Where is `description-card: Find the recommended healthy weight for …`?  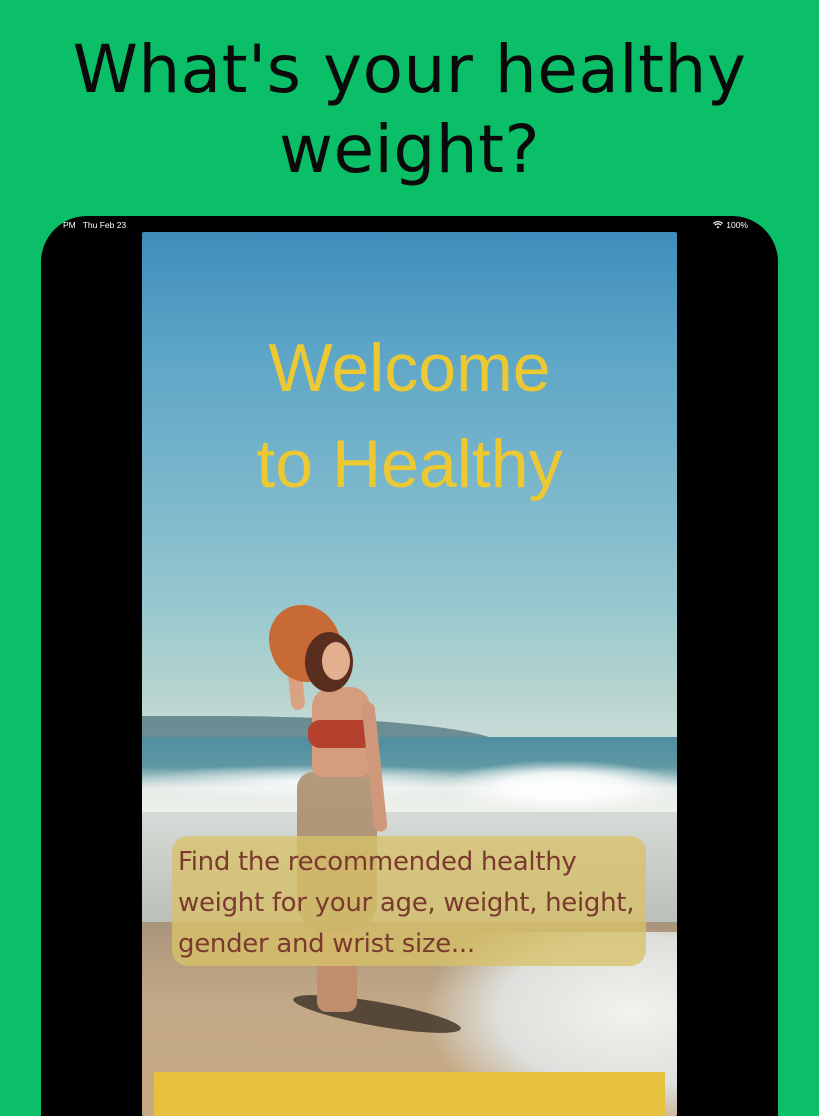
description-card: Find the recommended healthy weight for … is located at coordinates (409, 901).